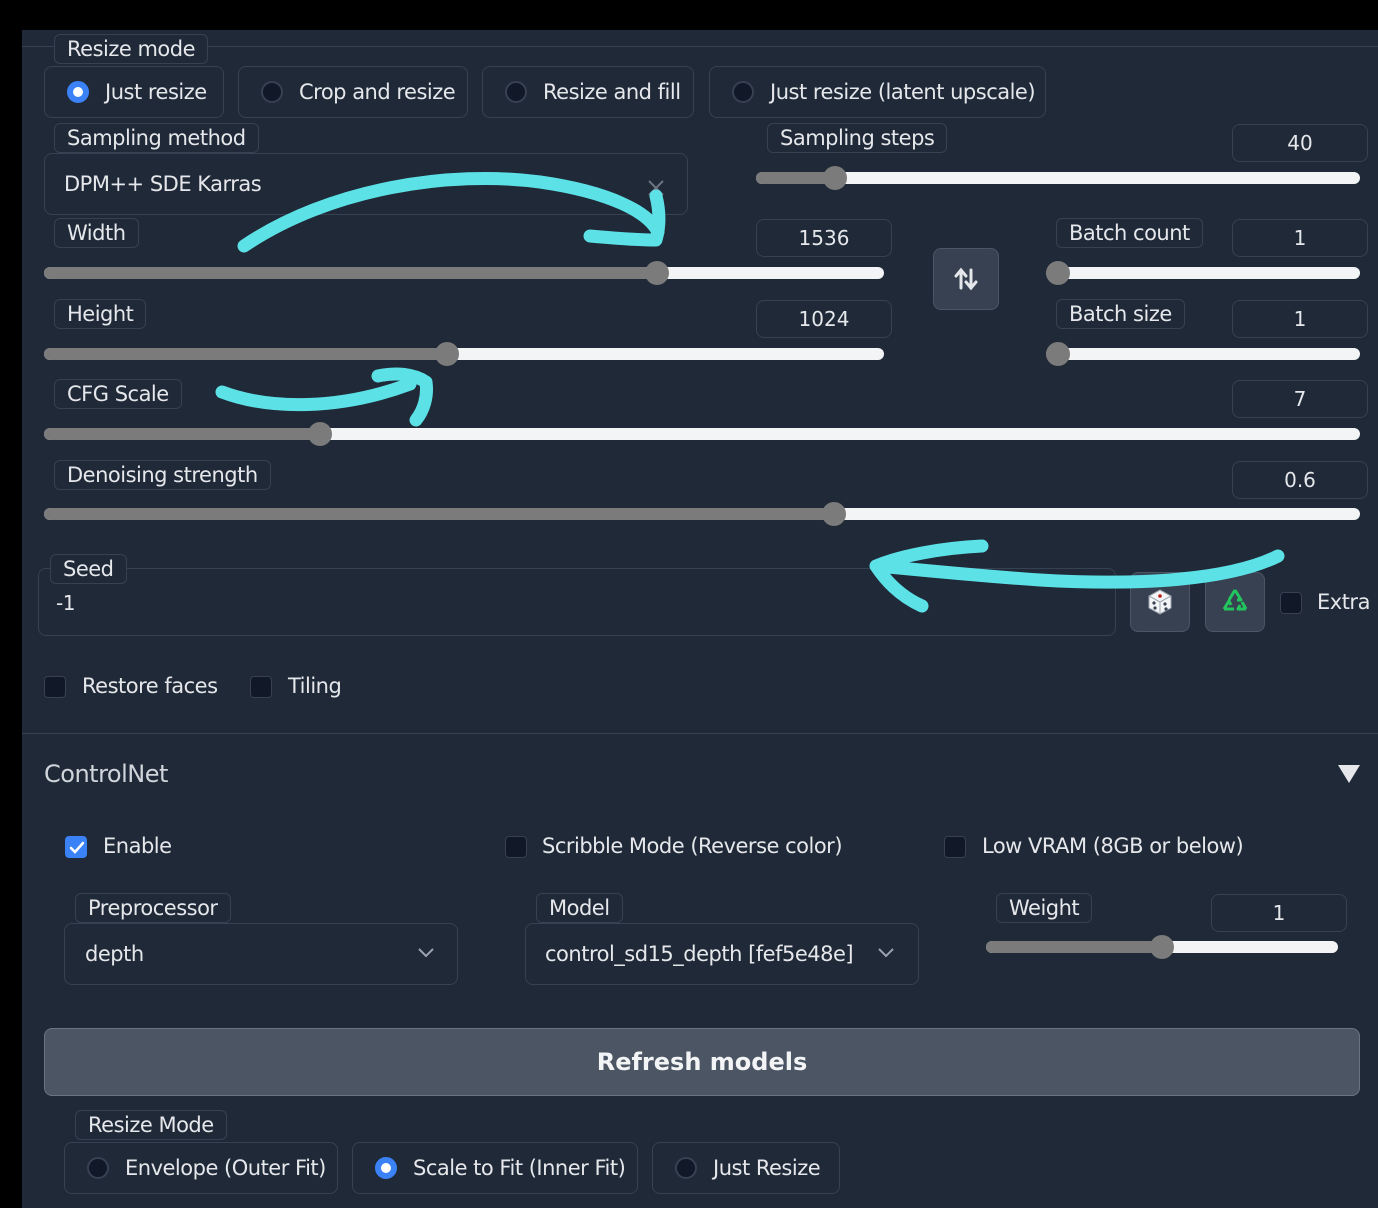  What do you see at coordinates (519, 1168) in the screenshot?
I see `radio-label: Scale to Fit (Inner Fit)` at bounding box center [519, 1168].